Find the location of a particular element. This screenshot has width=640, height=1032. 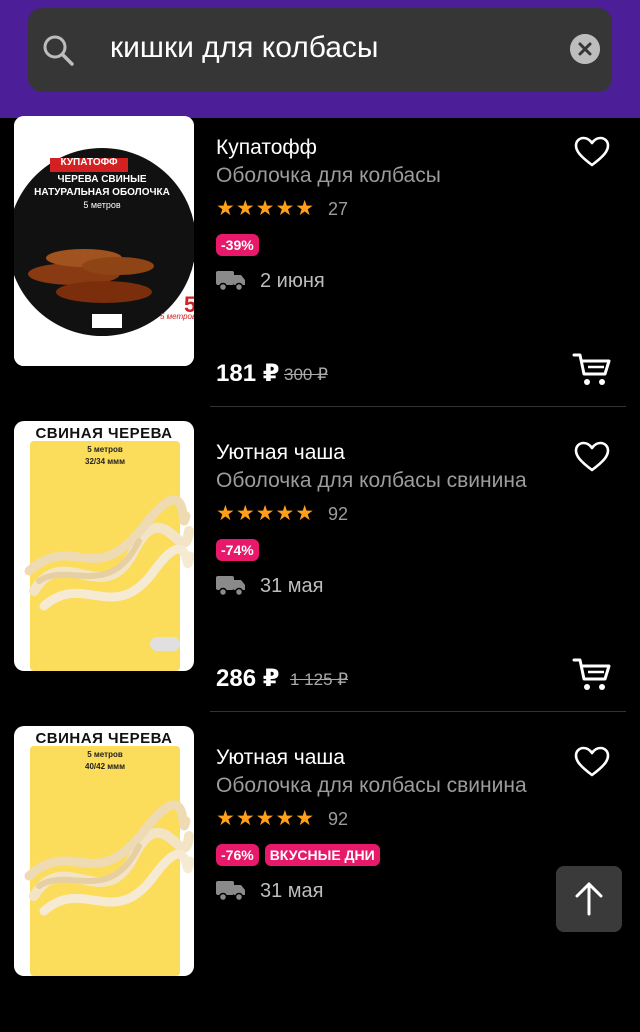

badges: -39% is located at coordinates (237, 245).